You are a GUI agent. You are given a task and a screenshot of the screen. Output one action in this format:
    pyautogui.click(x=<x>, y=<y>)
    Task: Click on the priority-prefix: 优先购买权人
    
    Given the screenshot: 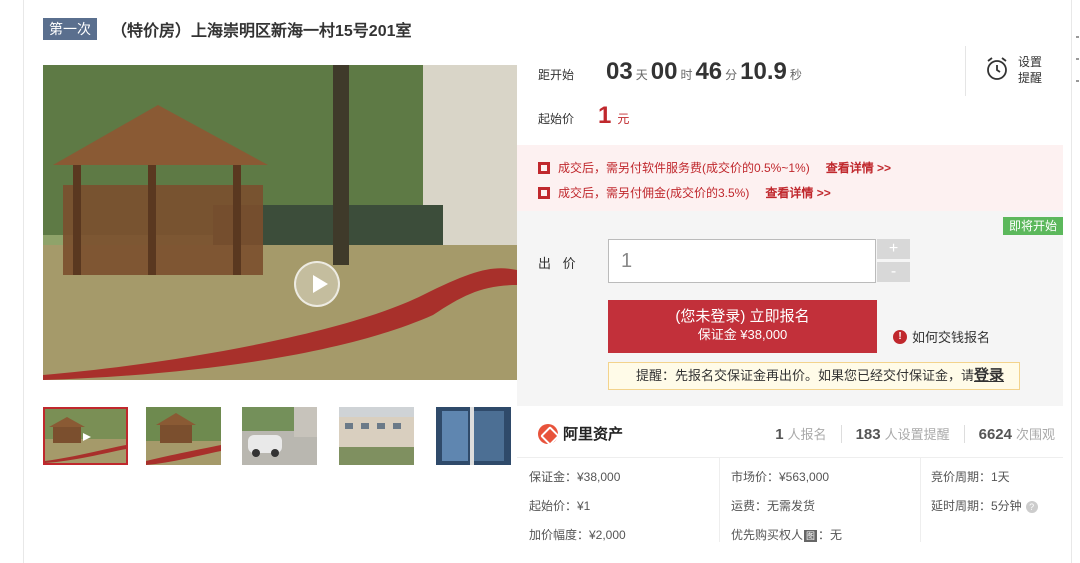 What is the action you would take?
    pyautogui.click(x=767, y=535)
    